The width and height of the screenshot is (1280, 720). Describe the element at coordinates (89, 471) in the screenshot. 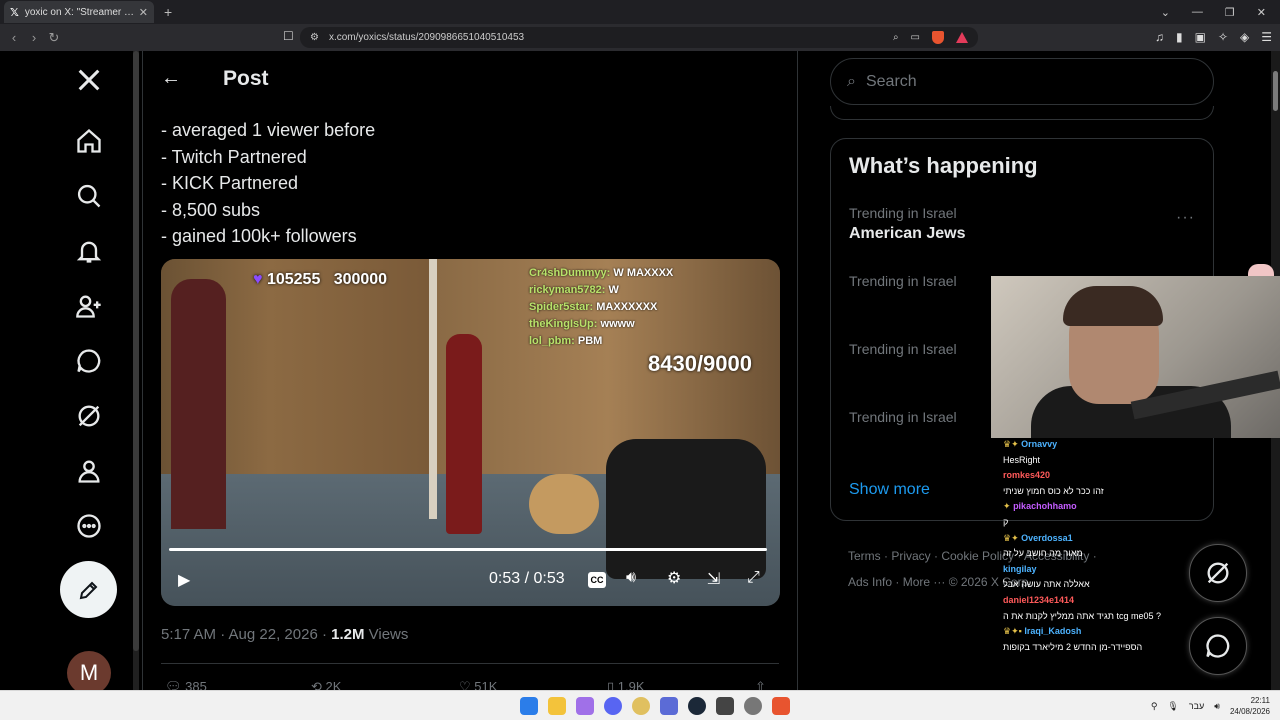

I see `profile-icon` at that location.